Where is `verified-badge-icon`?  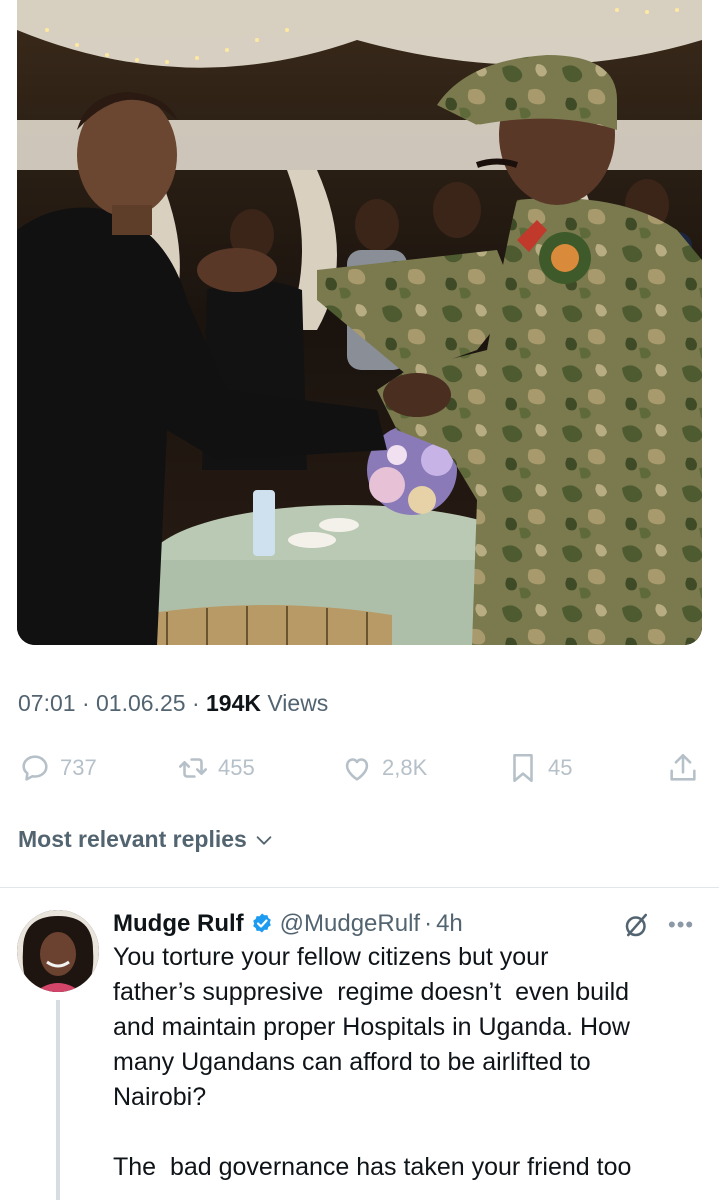
verified-badge-icon is located at coordinates (262, 924).